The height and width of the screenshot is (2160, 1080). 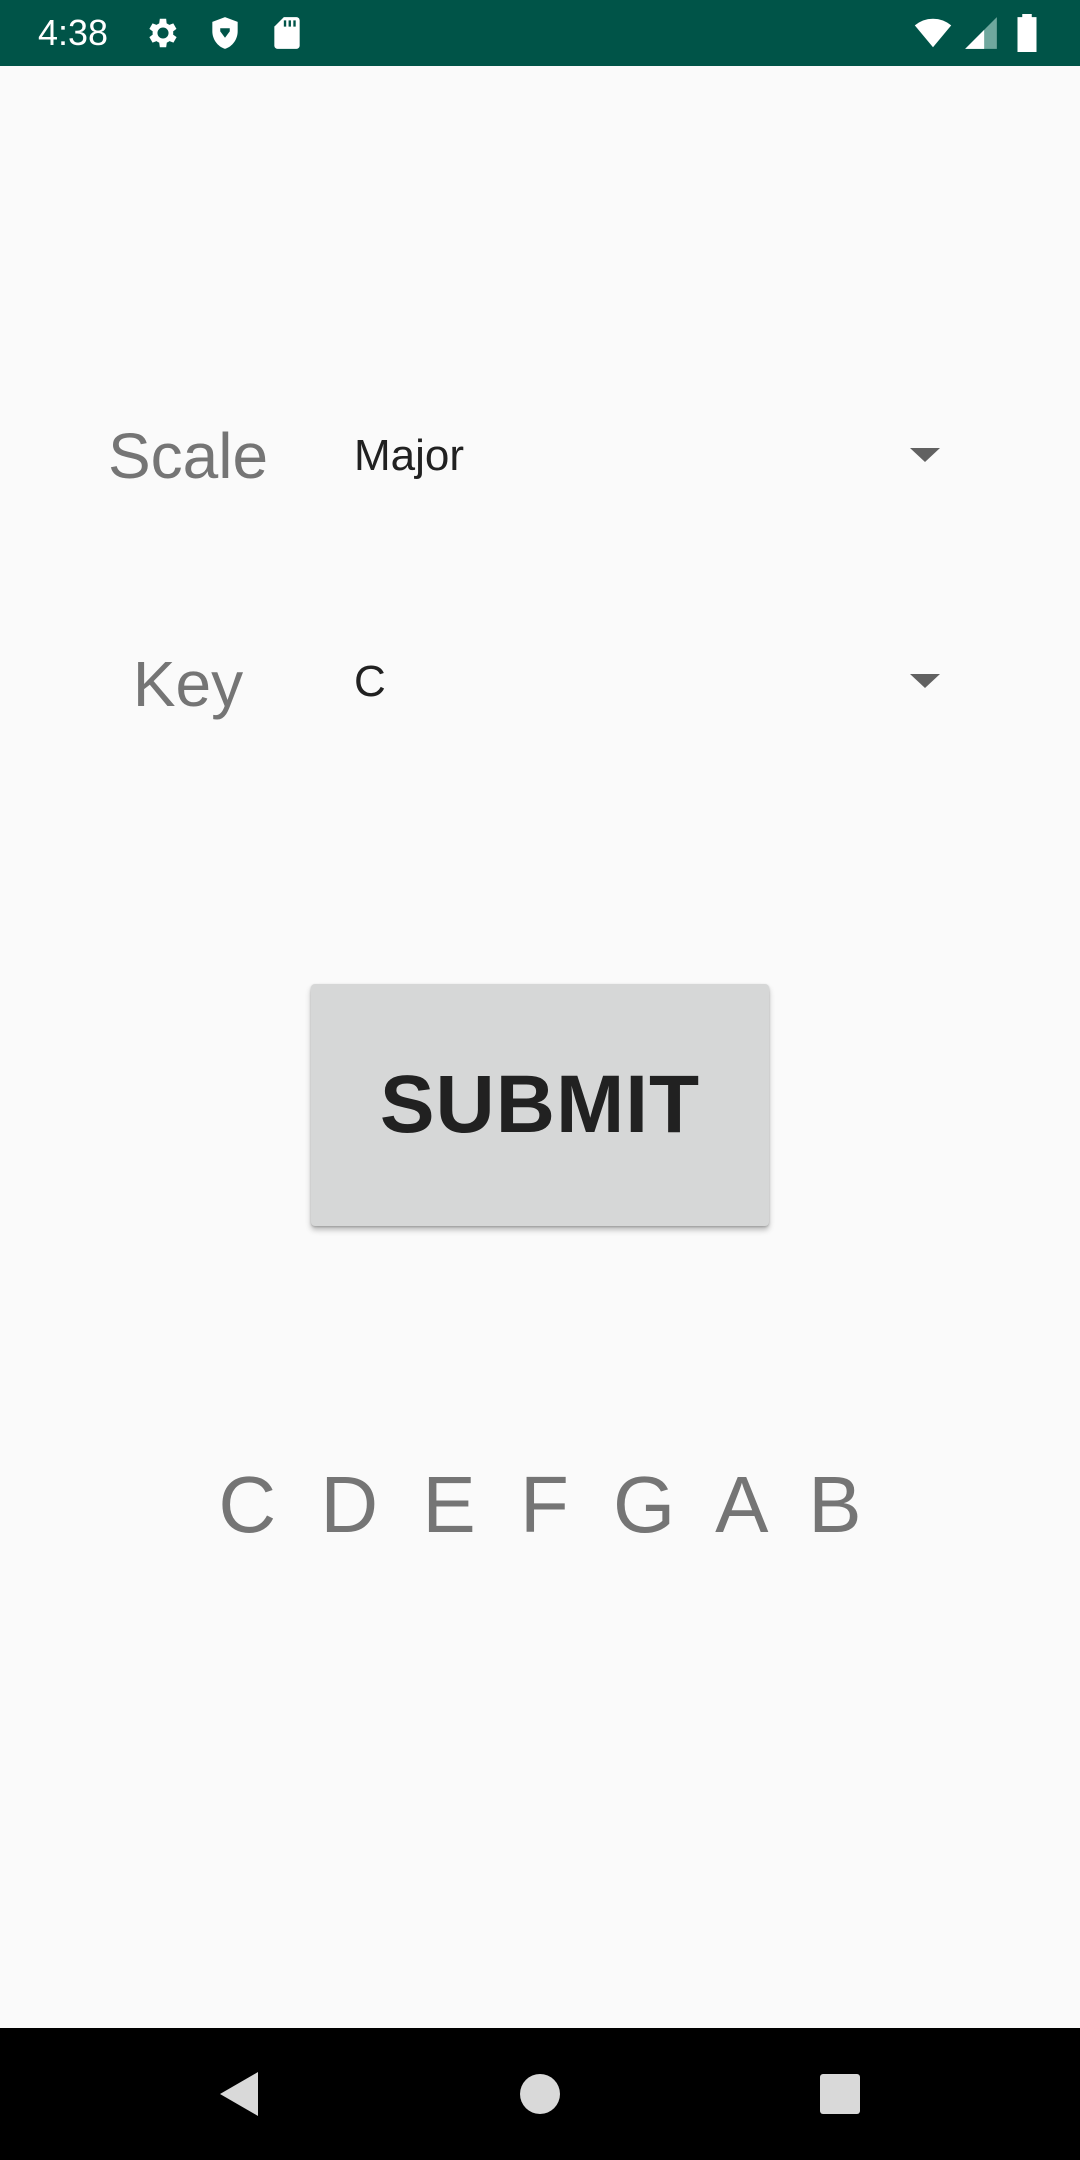 What do you see at coordinates (840, 2094) in the screenshot?
I see `recents-icon` at bounding box center [840, 2094].